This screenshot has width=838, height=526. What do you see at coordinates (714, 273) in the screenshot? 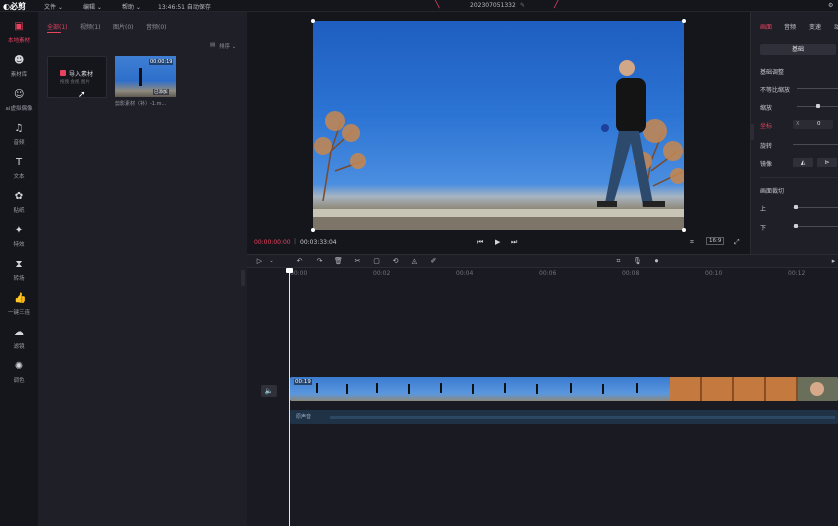
I see `tick-label: 00:10` at bounding box center [714, 273].